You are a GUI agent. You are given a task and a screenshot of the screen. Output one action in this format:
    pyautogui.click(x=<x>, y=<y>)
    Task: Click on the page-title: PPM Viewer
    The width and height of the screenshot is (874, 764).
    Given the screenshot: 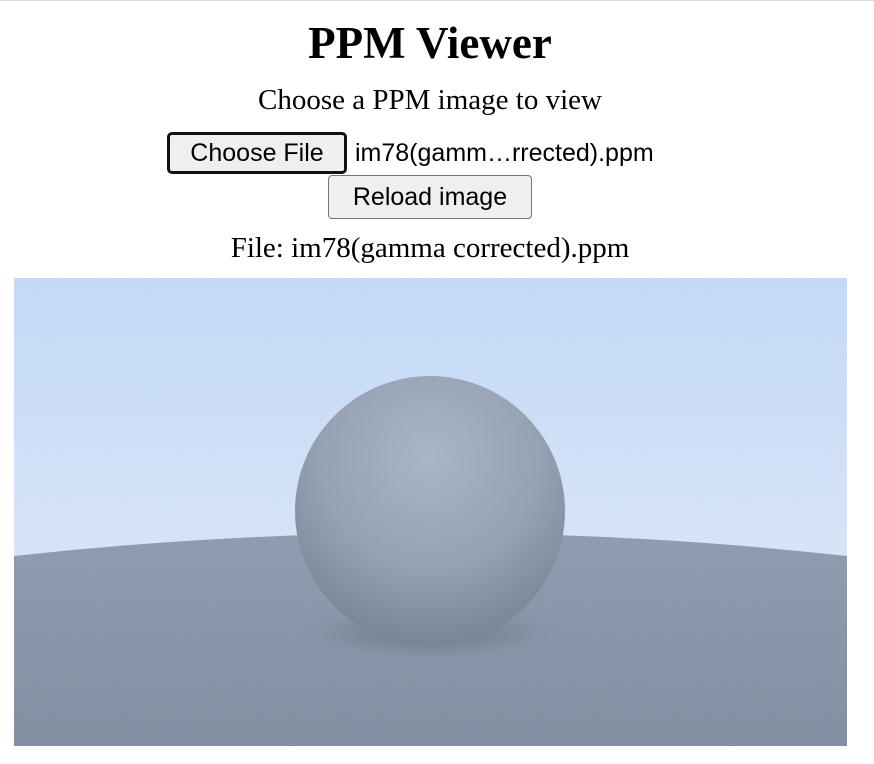 What is the action you would take?
    pyautogui.click(x=430, y=43)
    